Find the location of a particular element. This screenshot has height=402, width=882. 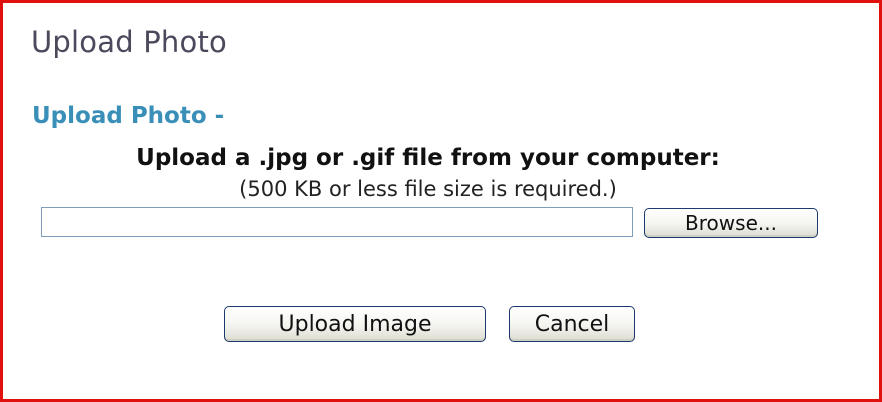

file-size-requirement: (500 KB or less file size is required.) is located at coordinates (428, 189).